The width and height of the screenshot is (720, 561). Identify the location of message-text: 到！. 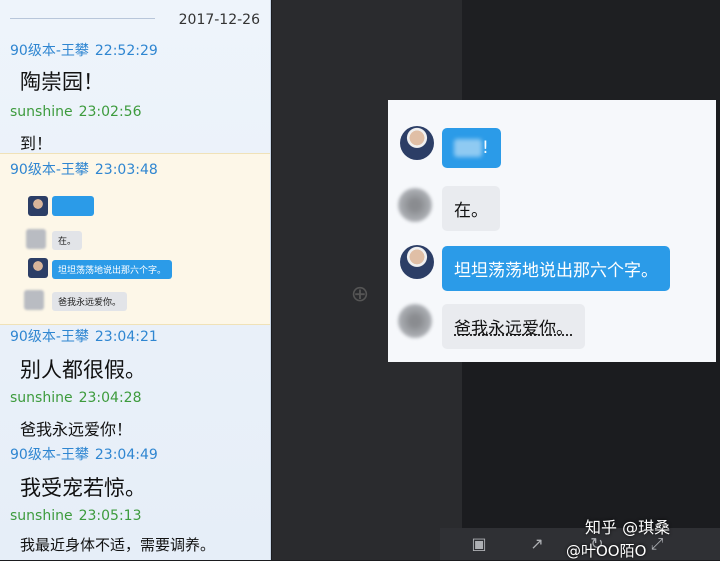
(36, 143).